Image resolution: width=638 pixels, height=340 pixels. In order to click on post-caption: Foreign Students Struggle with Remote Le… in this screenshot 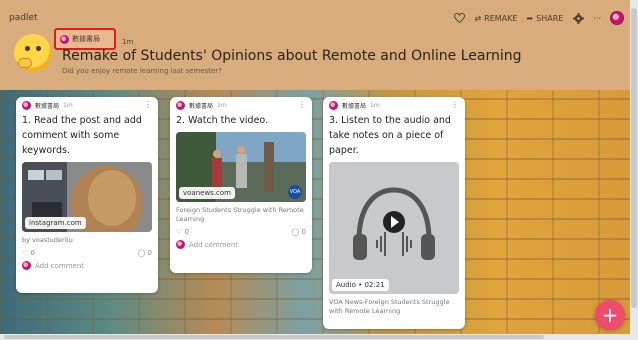, I will do `click(240, 214)`.